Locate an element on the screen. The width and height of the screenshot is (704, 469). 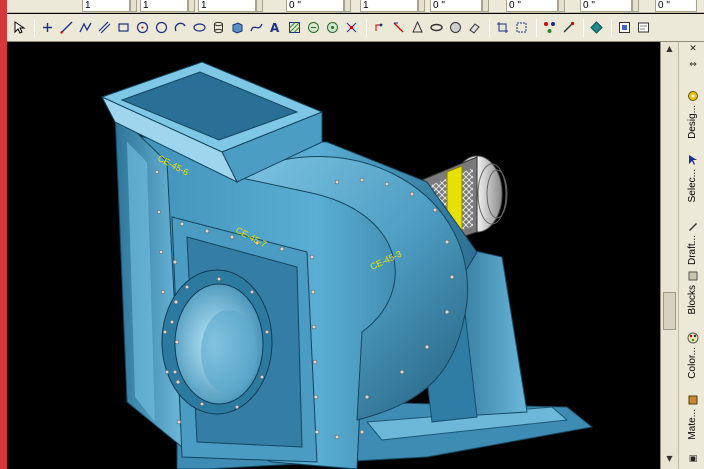
snap-grid-icon is located at coordinates (332, 27).